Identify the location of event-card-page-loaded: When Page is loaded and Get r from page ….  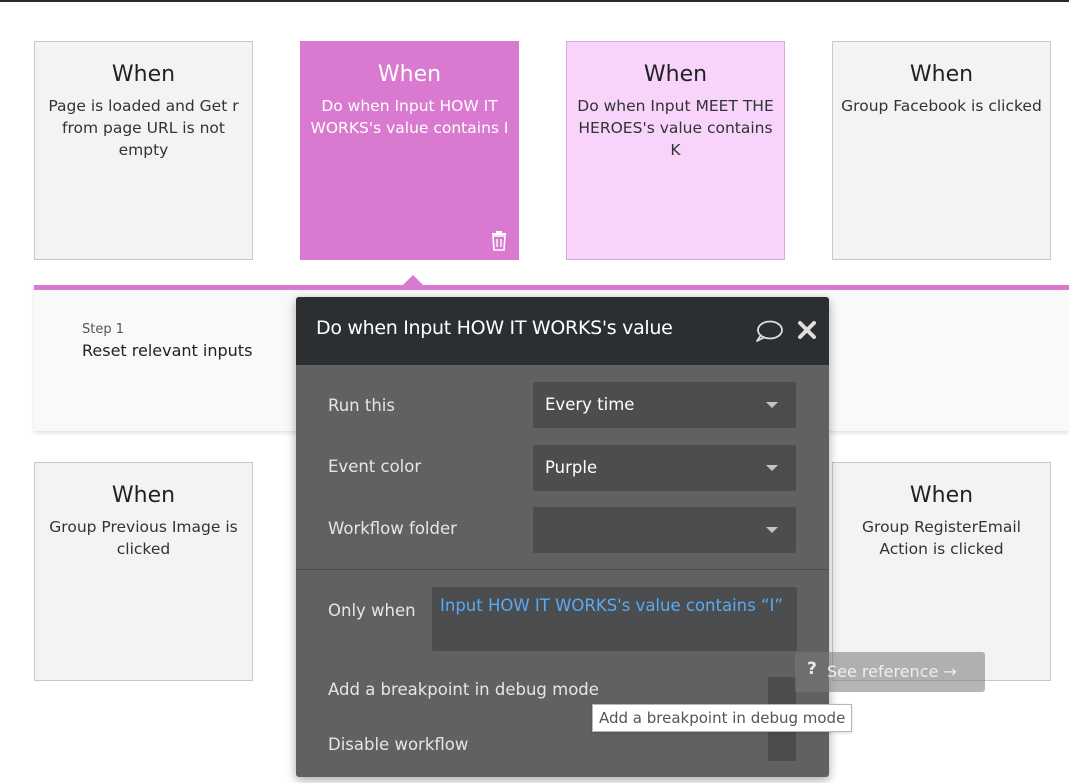
(143, 150).